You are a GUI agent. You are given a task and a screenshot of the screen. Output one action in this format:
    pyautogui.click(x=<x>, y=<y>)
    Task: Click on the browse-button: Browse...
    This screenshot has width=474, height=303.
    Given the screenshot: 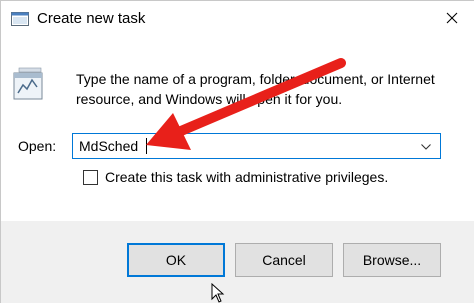 What is the action you would take?
    pyautogui.click(x=392, y=260)
    